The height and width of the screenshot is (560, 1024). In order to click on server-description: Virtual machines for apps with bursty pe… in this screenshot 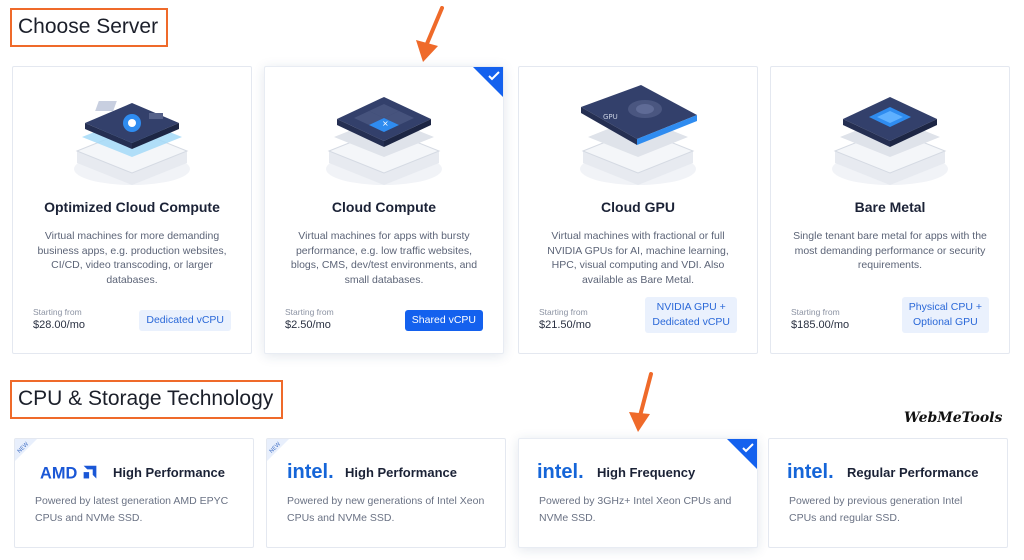, I will do `click(384, 258)`.